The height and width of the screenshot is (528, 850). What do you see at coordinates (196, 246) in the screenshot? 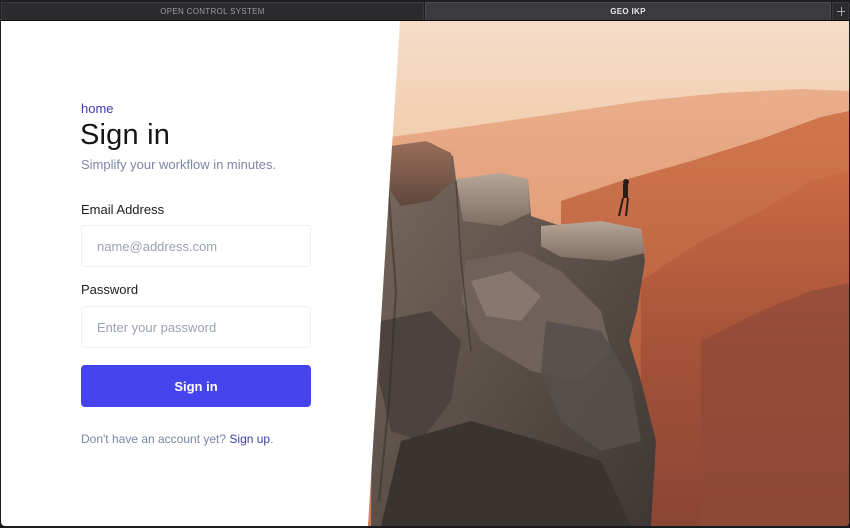
I see `email-field` at bounding box center [196, 246].